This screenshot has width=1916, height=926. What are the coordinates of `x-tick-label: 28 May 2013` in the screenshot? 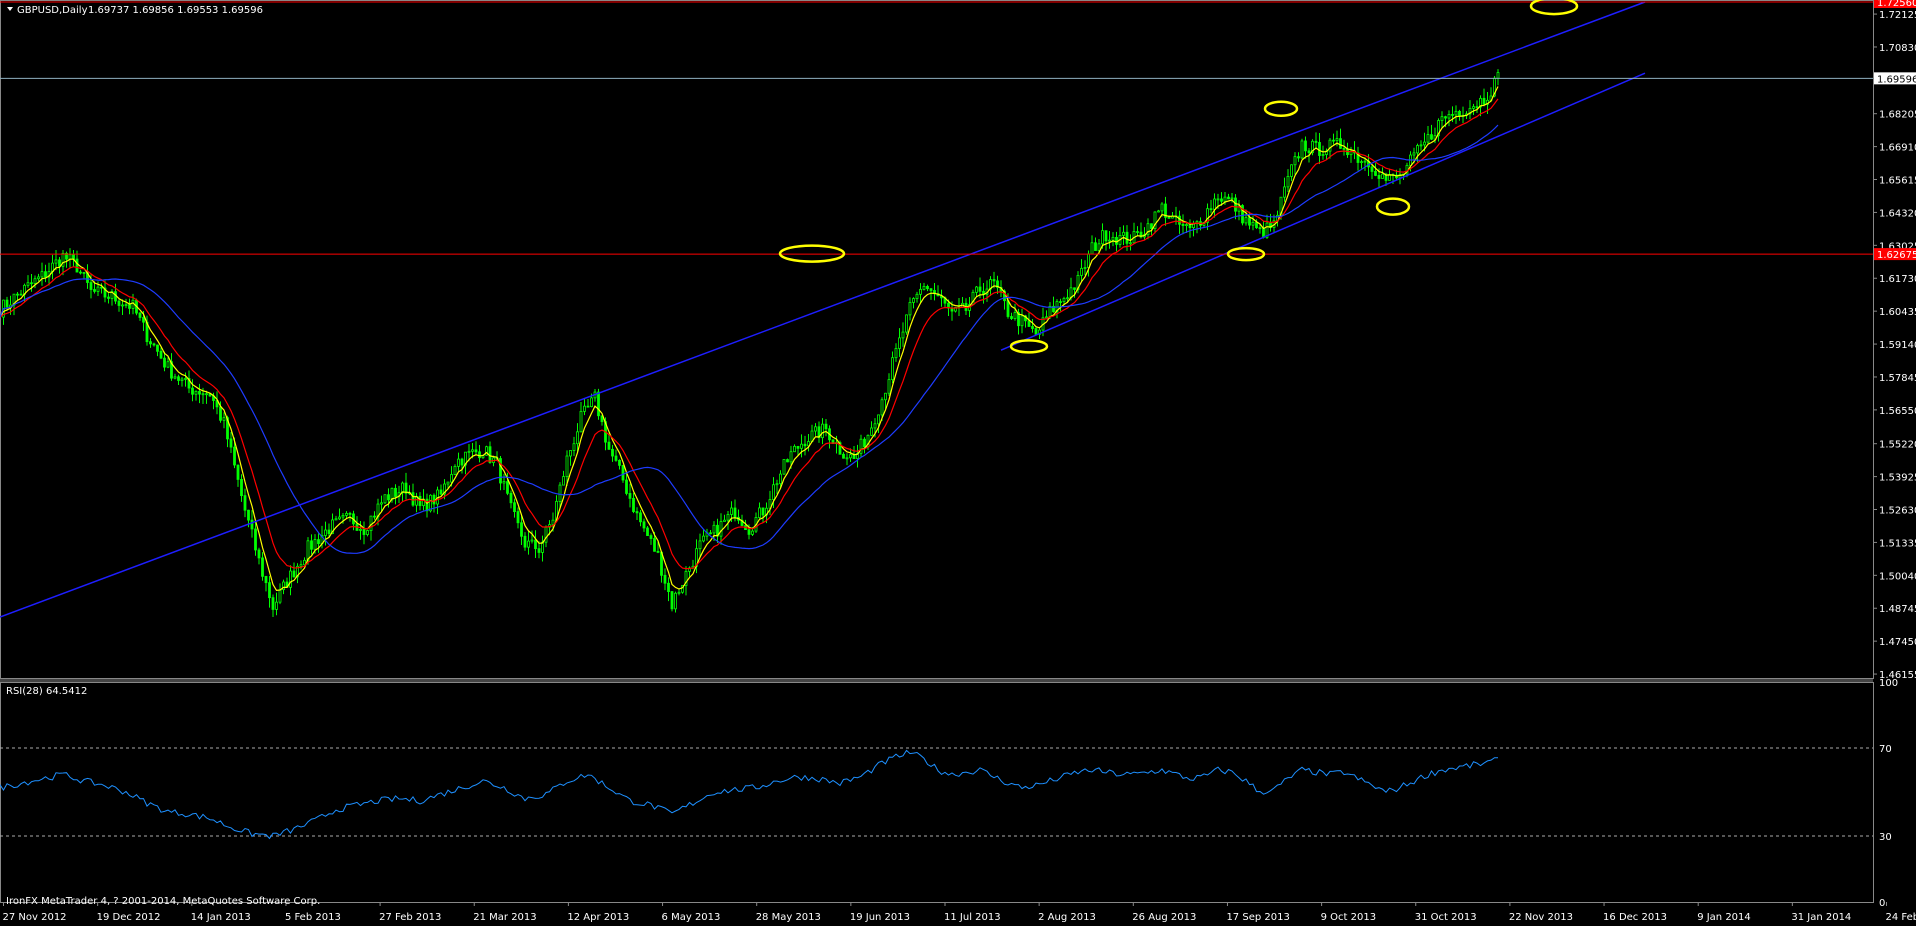 It's located at (788, 917).